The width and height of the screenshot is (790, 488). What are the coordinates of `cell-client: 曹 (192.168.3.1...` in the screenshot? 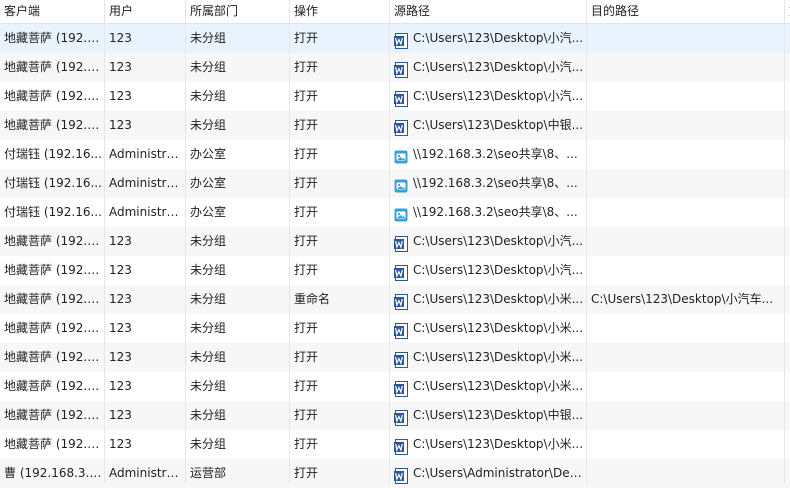 It's located at (54, 473).